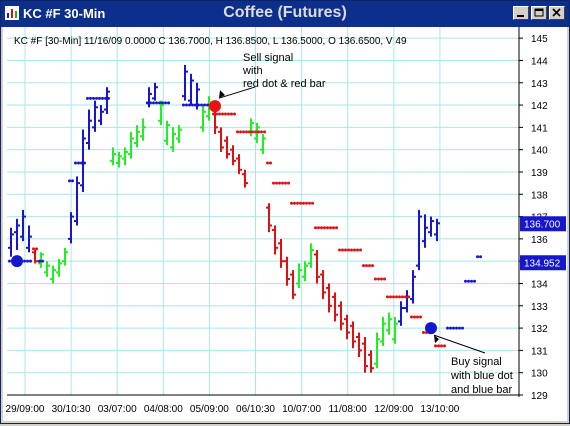 Image resolution: width=570 pixels, height=426 pixels. What do you see at coordinates (285, 14) in the screenshot?
I see `title-bar: KC #F 30-Min Coffee (Futures)` at bounding box center [285, 14].